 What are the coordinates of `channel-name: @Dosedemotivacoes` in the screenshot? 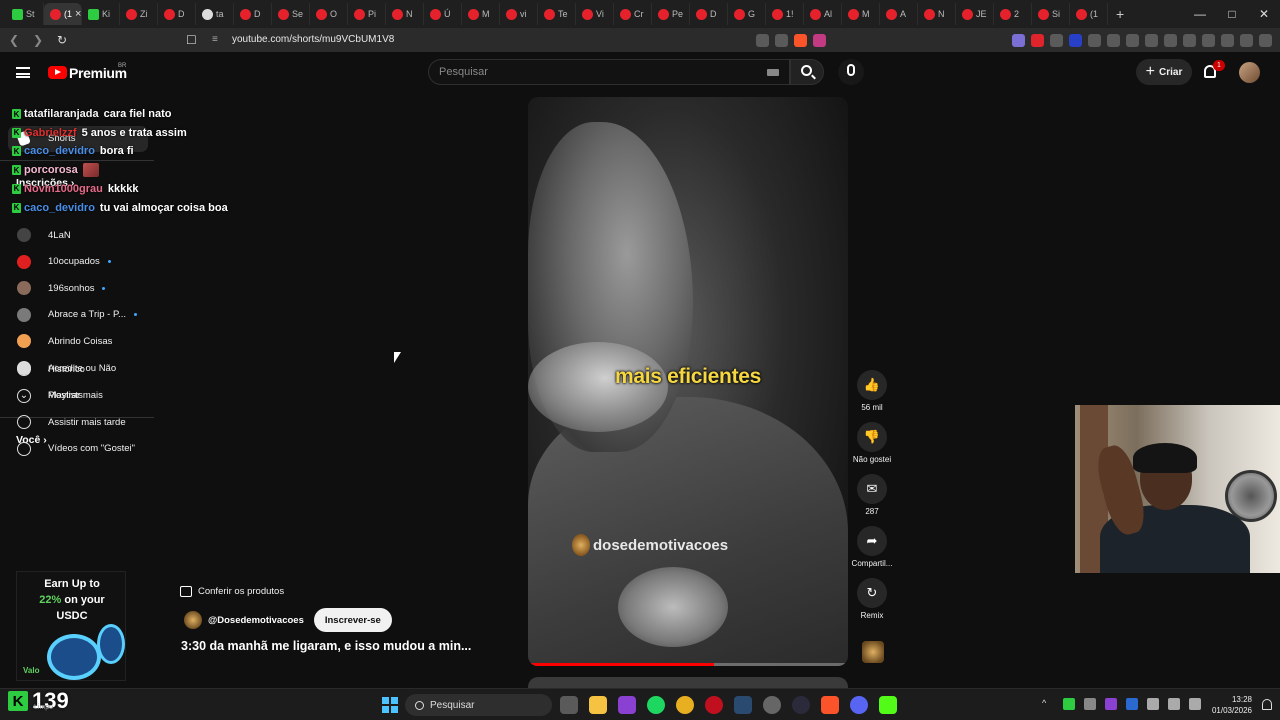 It's located at (256, 620).